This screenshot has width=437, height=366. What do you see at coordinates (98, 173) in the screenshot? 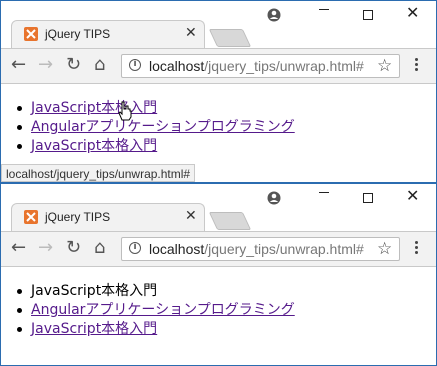
I see `status-bar: localhost/jquery_tips/unwrap.html#` at bounding box center [98, 173].